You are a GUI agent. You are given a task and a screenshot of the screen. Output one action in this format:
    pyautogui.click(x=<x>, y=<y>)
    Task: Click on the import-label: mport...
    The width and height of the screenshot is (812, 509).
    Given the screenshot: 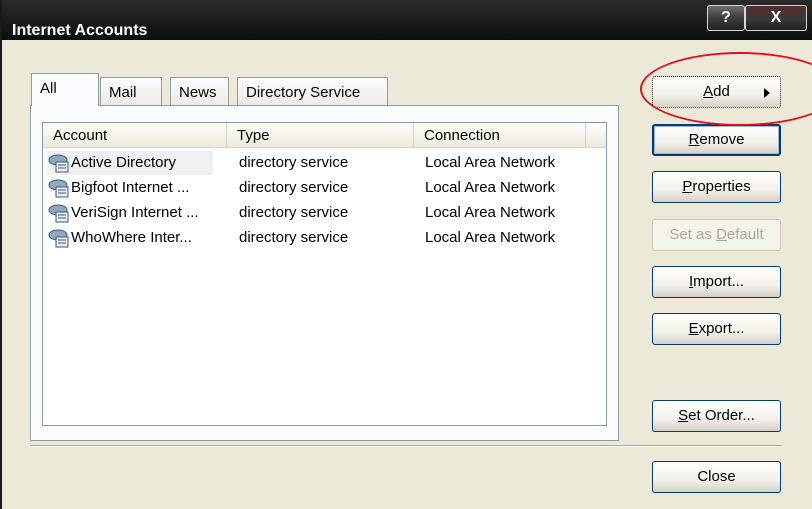 What is the action you would take?
    pyautogui.click(x=719, y=281)
    